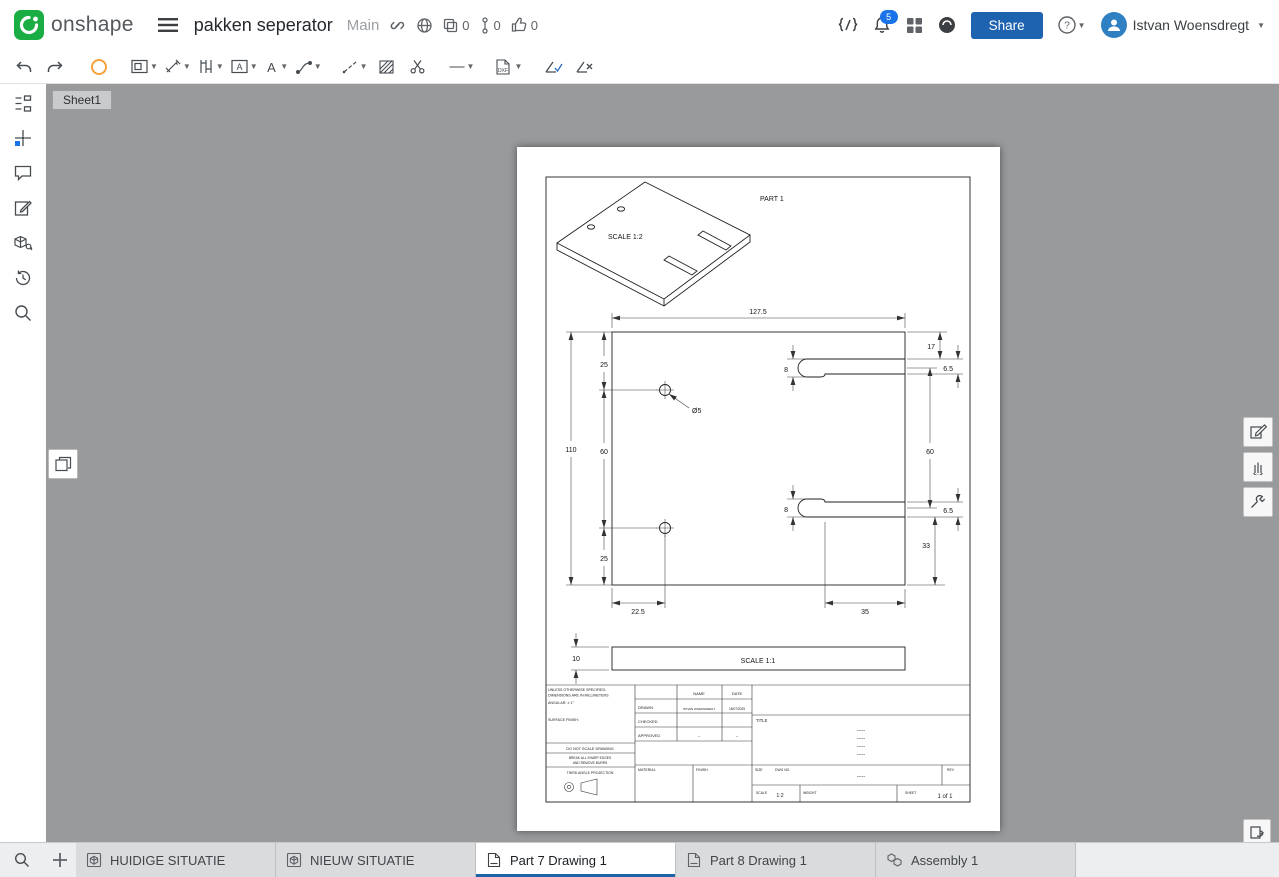  I want to click on onshape-logo-icon, so click(29, 25).